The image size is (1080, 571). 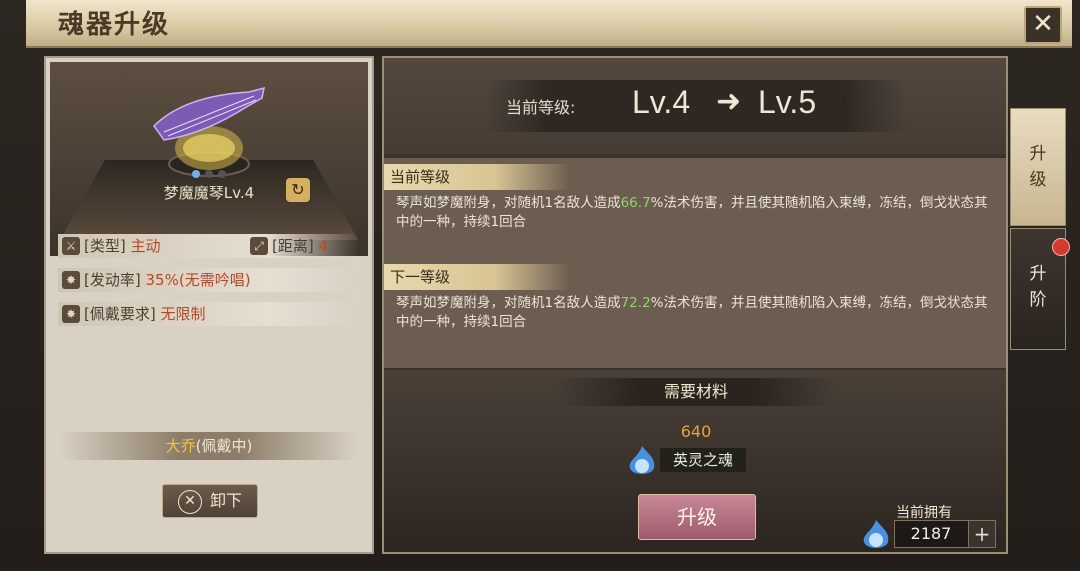 I want to click on level-box: 当前等级: Lv.4 ➜ Lv.5, so click(x=696, y=106).